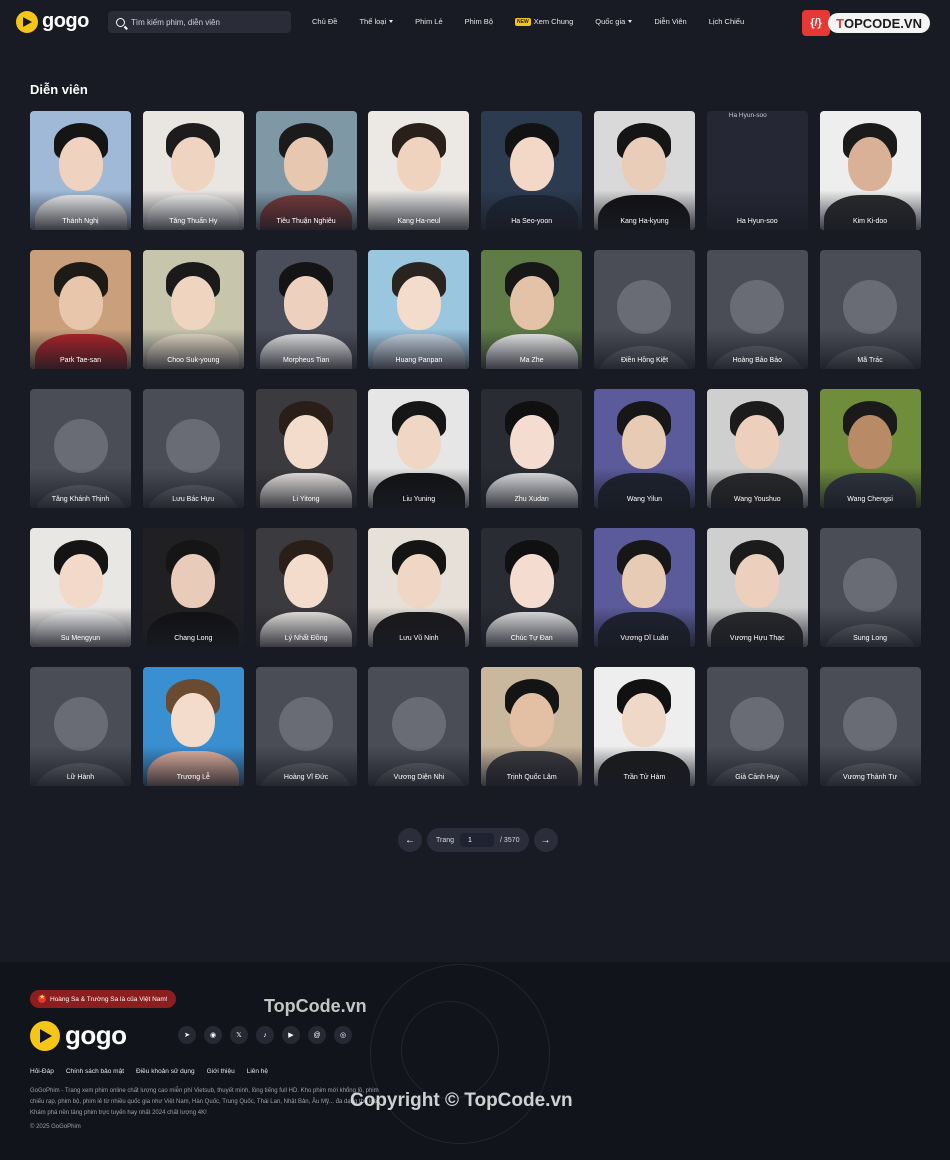 The height and width of the screenshot is (1160, 950). Describe the element at coordinates (55, 1127) in the screenshot. I see `copyright: © 2025 GoGoPhim` at that location.